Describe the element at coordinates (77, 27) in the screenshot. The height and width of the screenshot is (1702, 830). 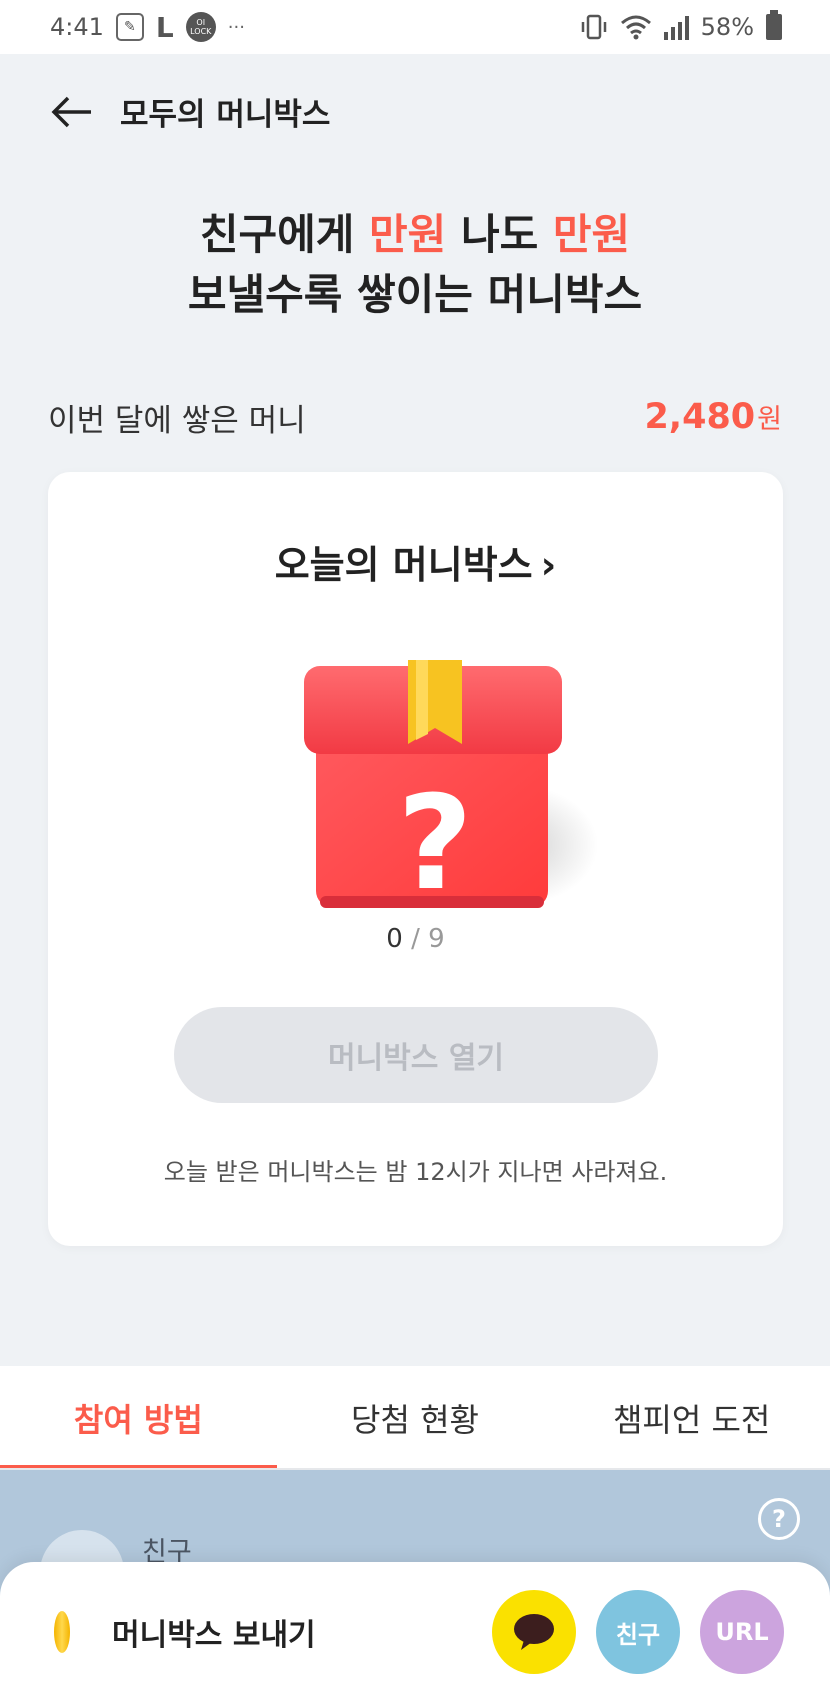
I see `status-time: 4:41` at that location.